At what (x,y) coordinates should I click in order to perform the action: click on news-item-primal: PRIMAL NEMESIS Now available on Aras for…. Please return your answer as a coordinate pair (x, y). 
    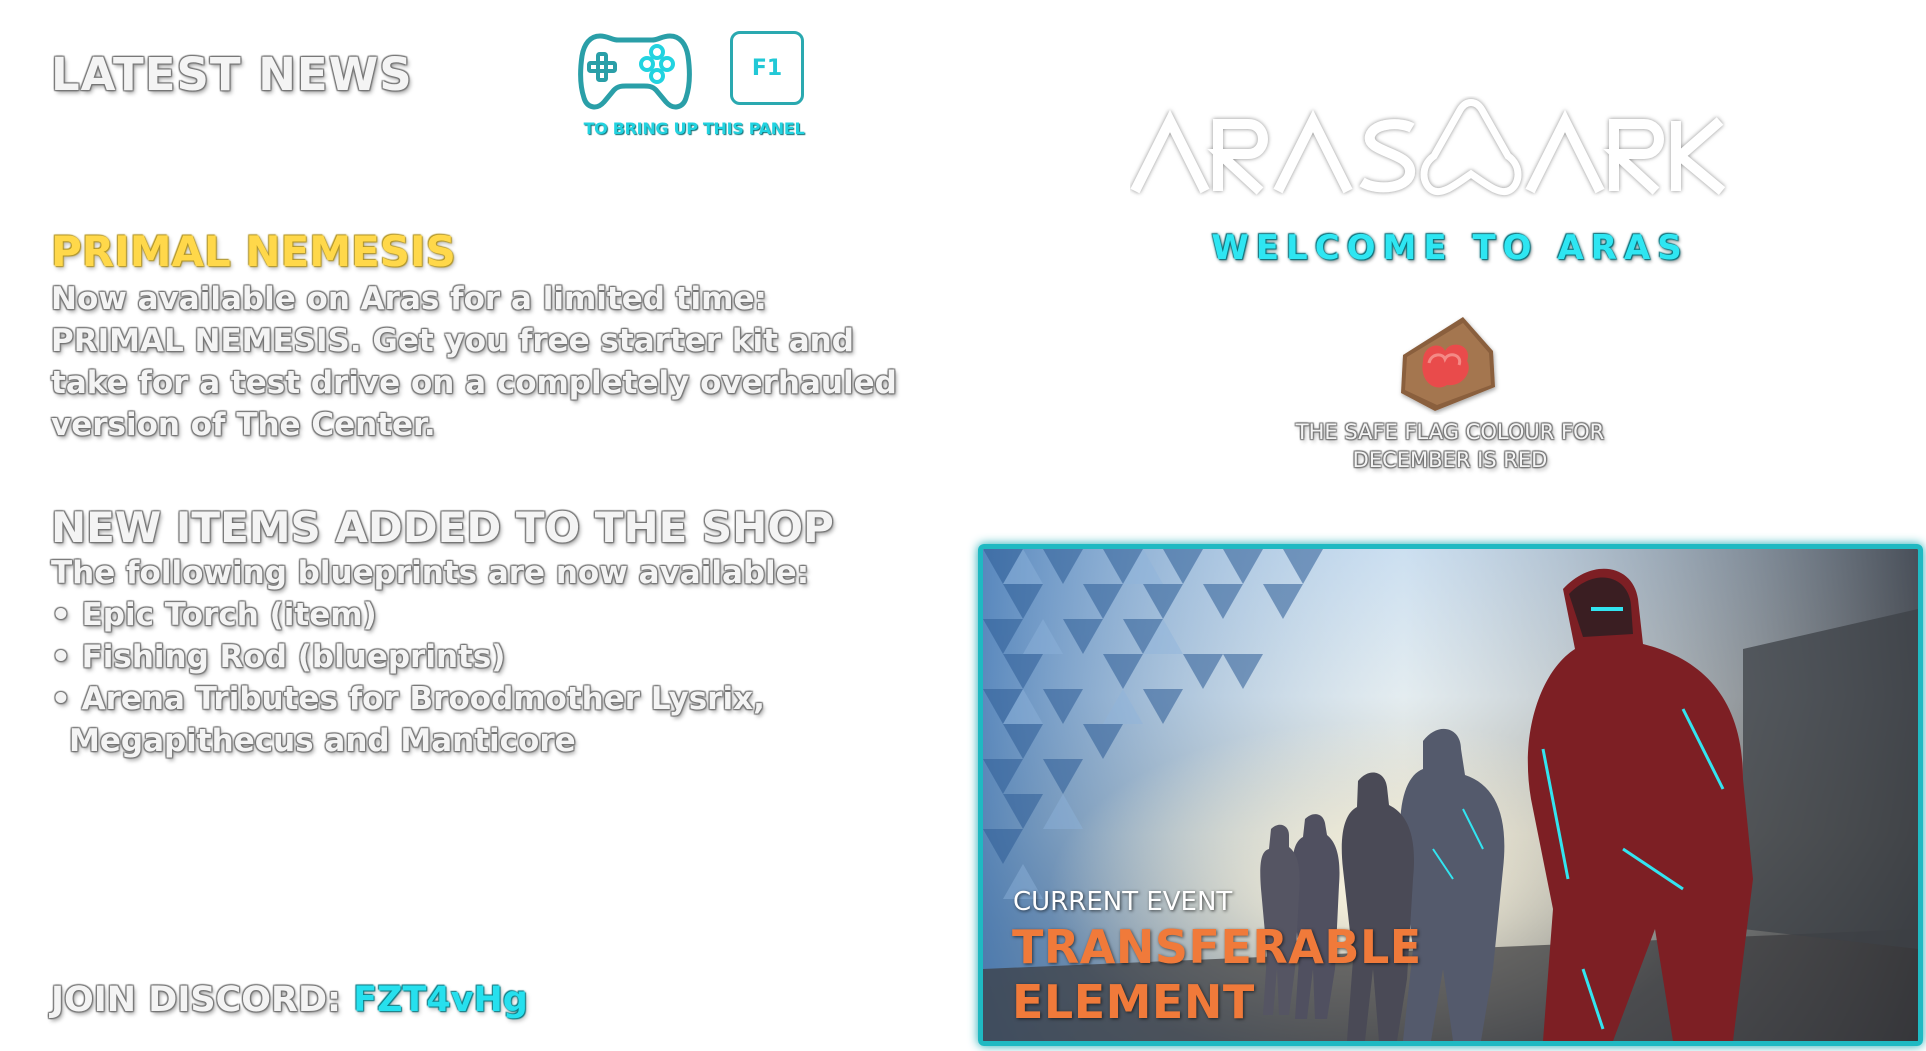
    Looking at the image, I should click on (476, 337).